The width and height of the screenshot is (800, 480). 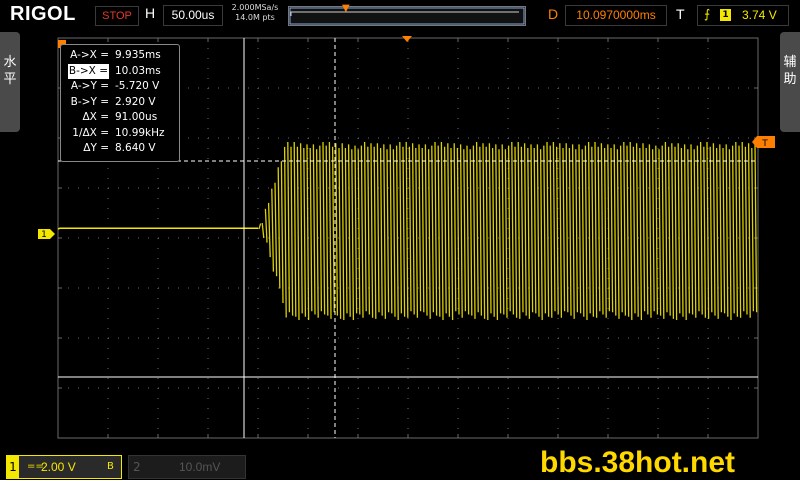 I want to click on ch1-number: 1, so click(x=13, y=467).